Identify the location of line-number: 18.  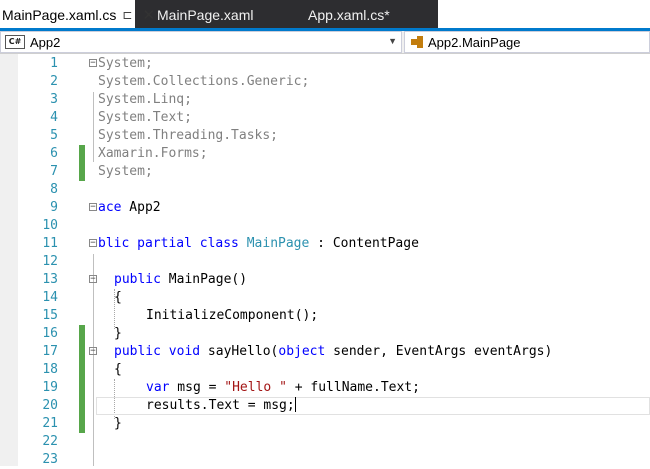
(50, 369).